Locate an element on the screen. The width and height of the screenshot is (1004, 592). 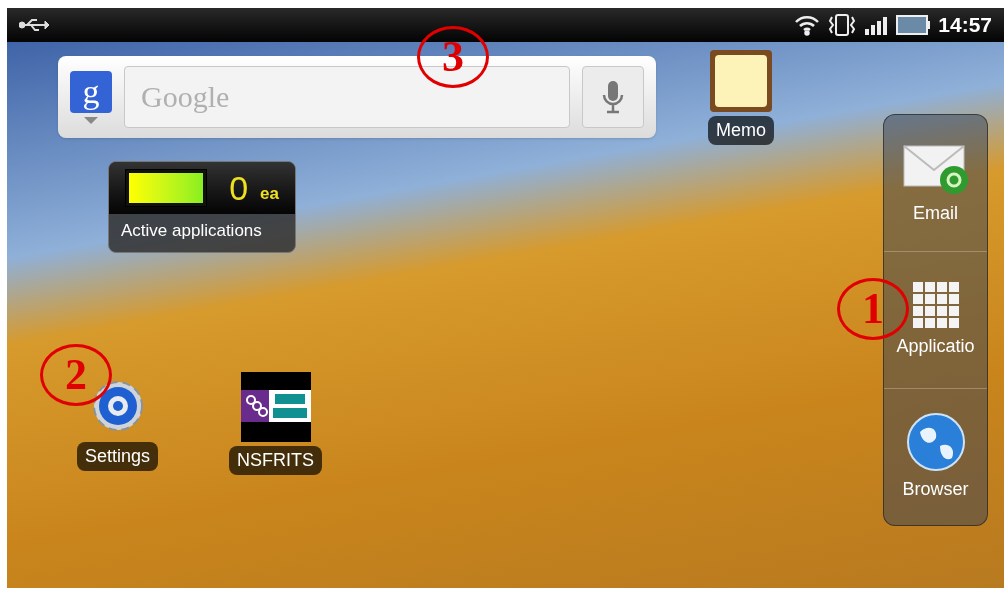
app-shortcut: Memo is located at coordinates (741, 97).